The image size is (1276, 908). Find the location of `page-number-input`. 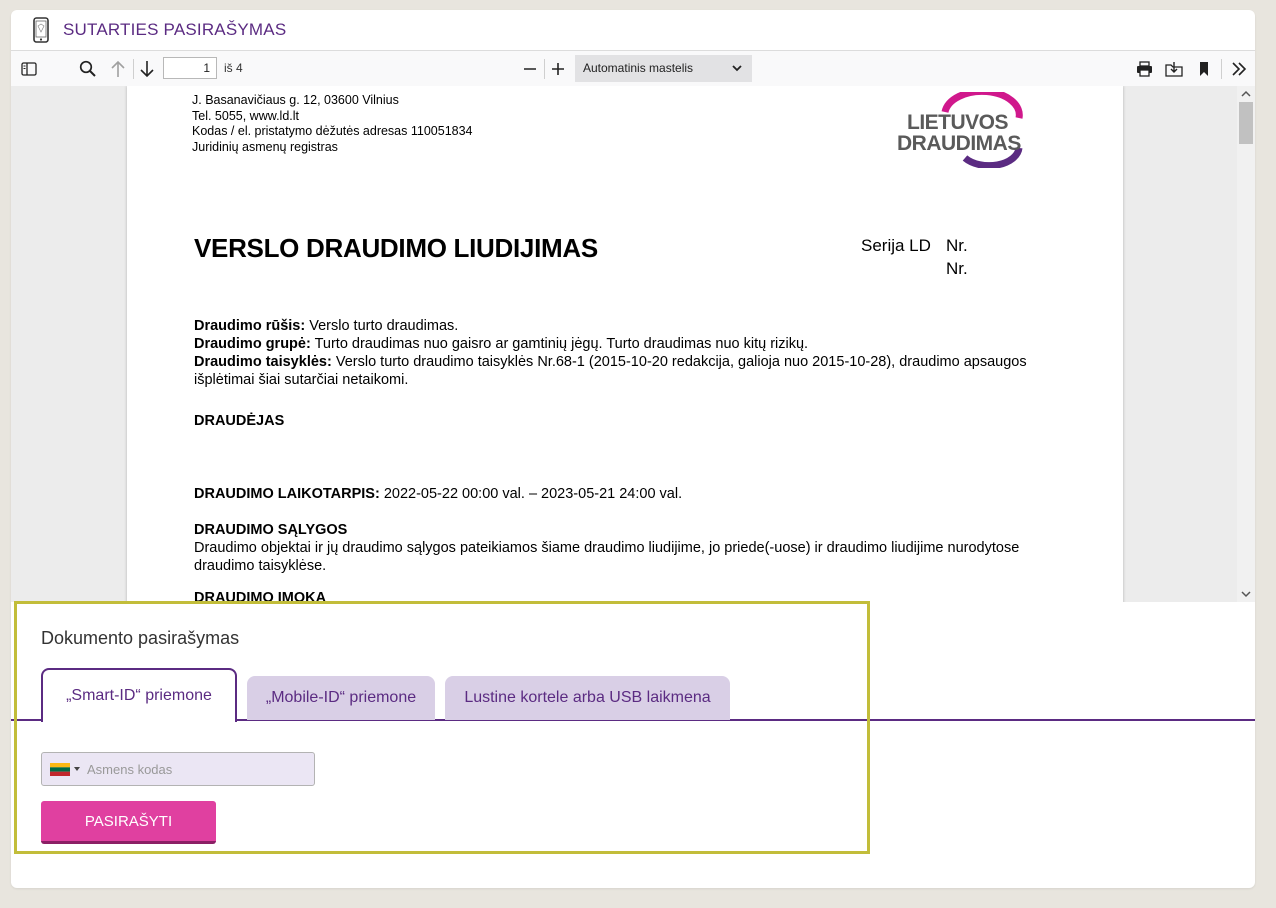

page-number-input is located at coordinates (190, 68).